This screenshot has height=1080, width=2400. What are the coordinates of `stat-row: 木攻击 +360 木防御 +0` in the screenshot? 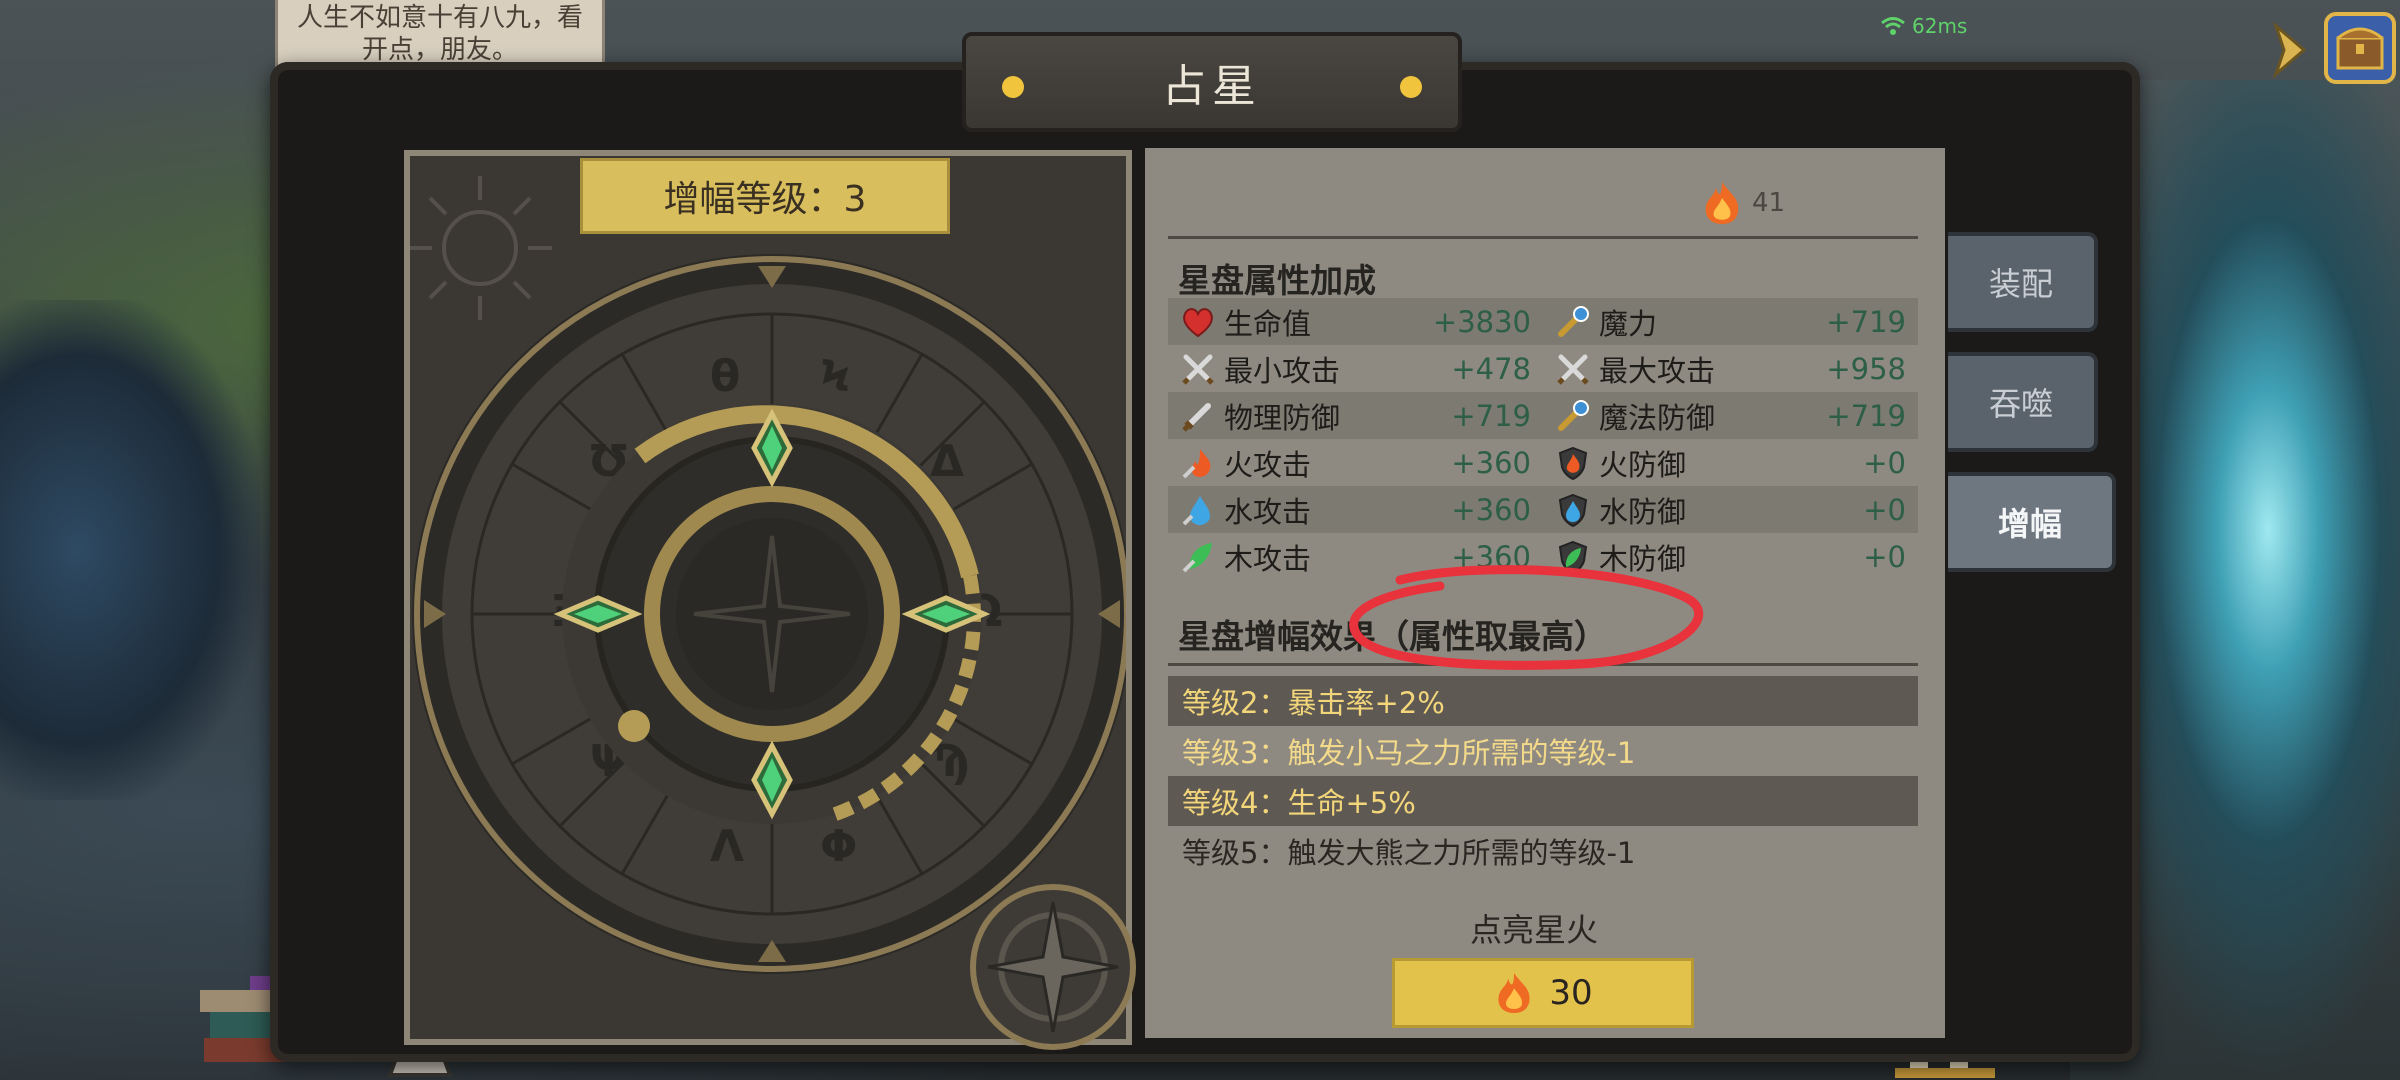 It's located at (1543, 556).